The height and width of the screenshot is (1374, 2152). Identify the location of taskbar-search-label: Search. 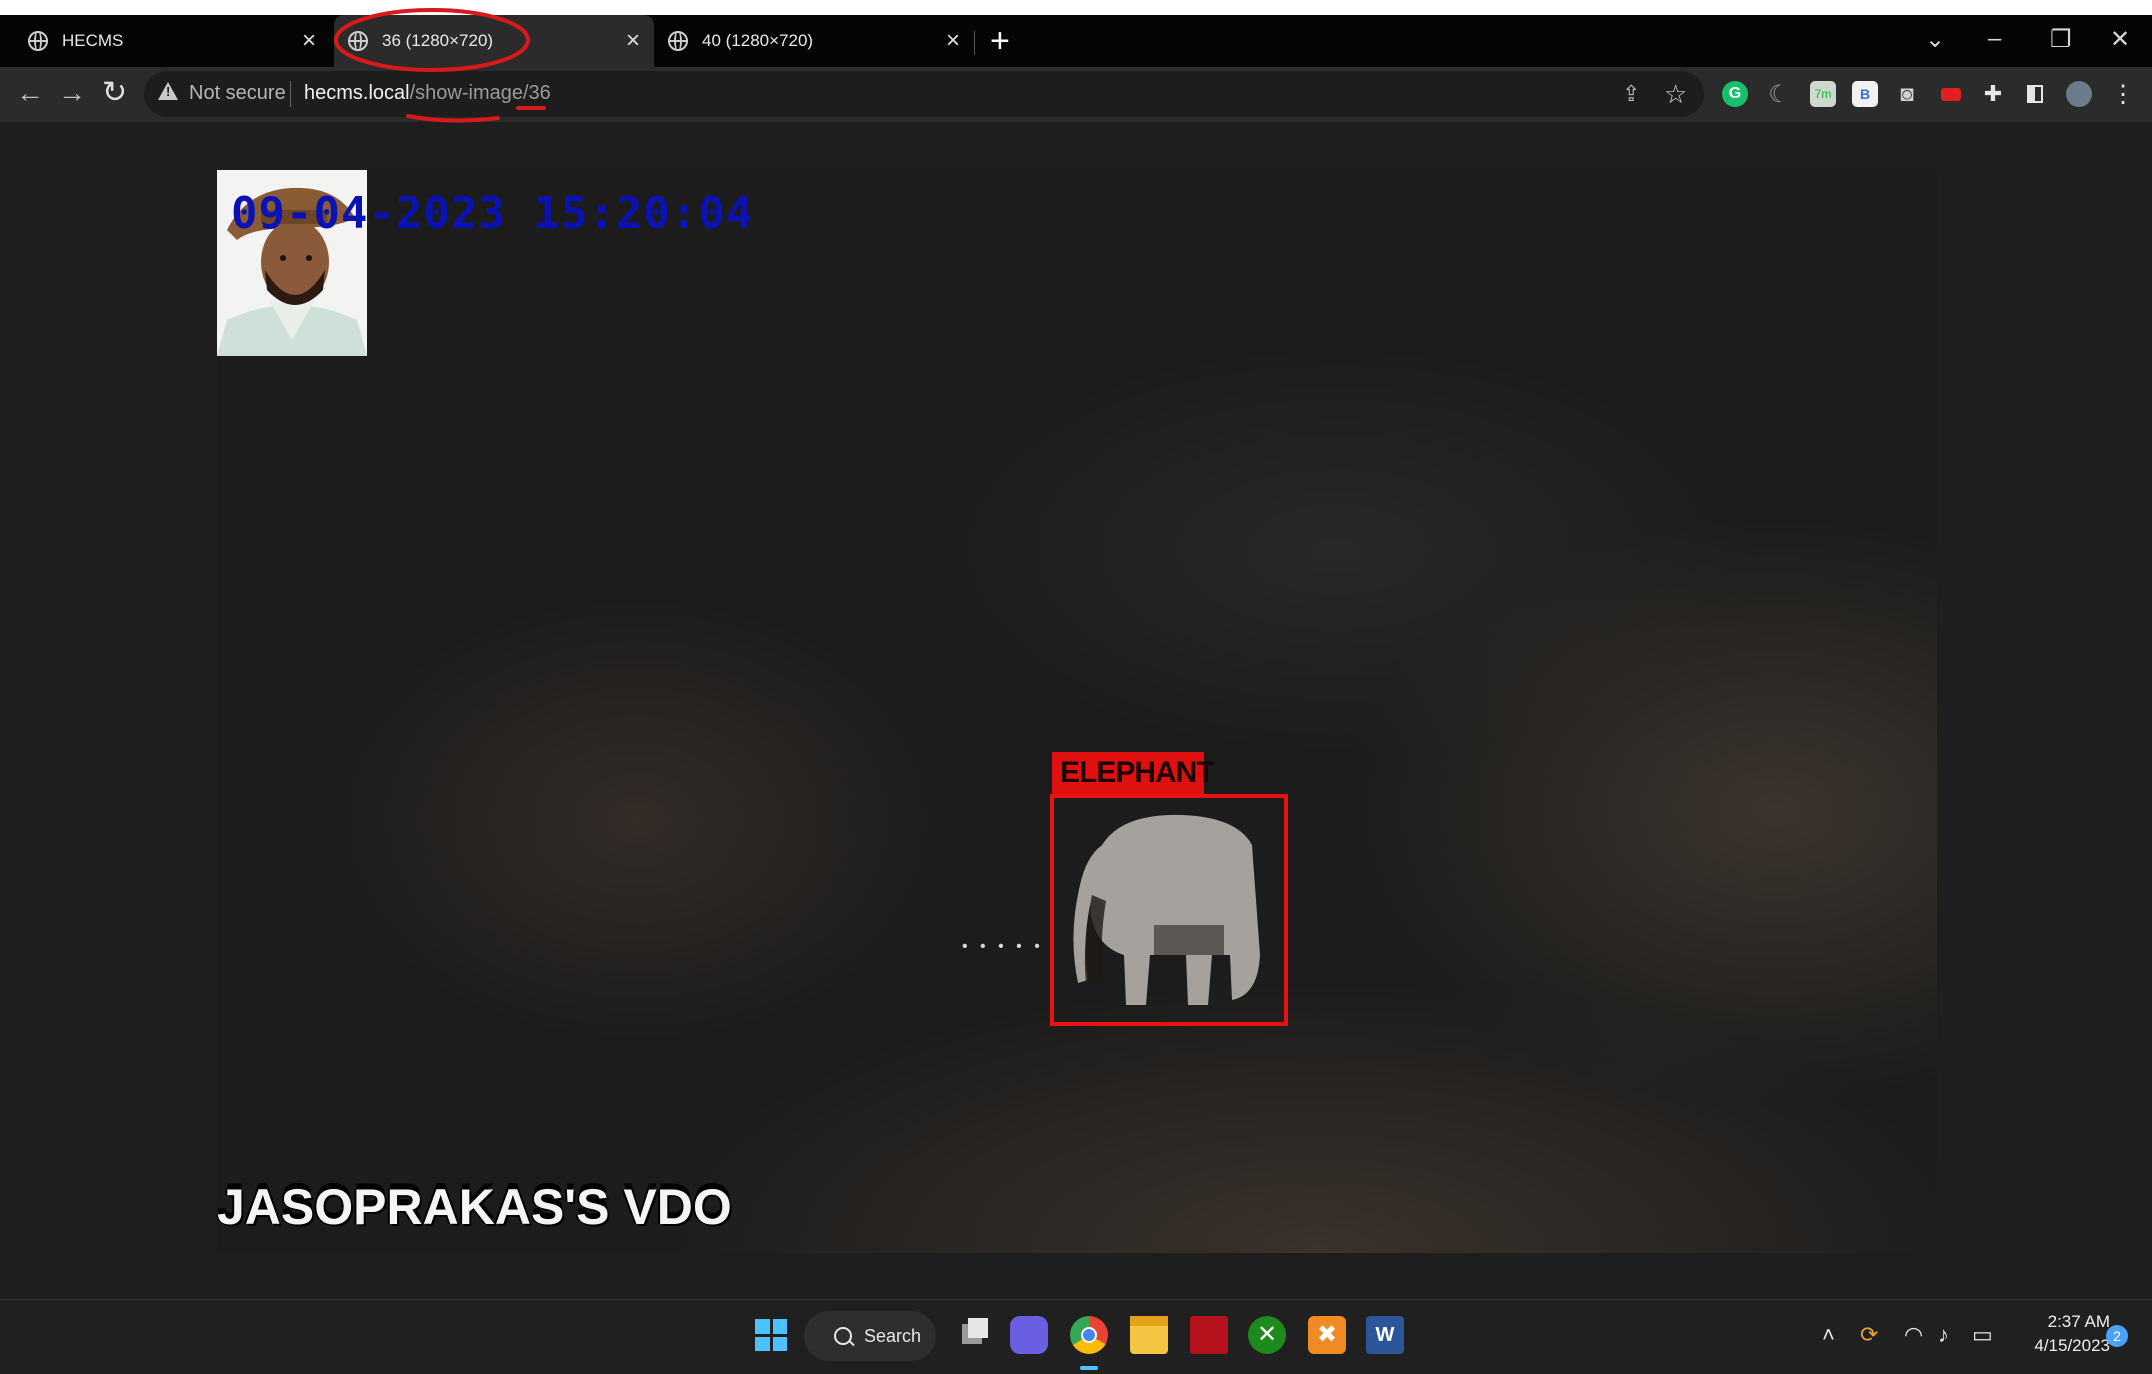
(893, 1335).